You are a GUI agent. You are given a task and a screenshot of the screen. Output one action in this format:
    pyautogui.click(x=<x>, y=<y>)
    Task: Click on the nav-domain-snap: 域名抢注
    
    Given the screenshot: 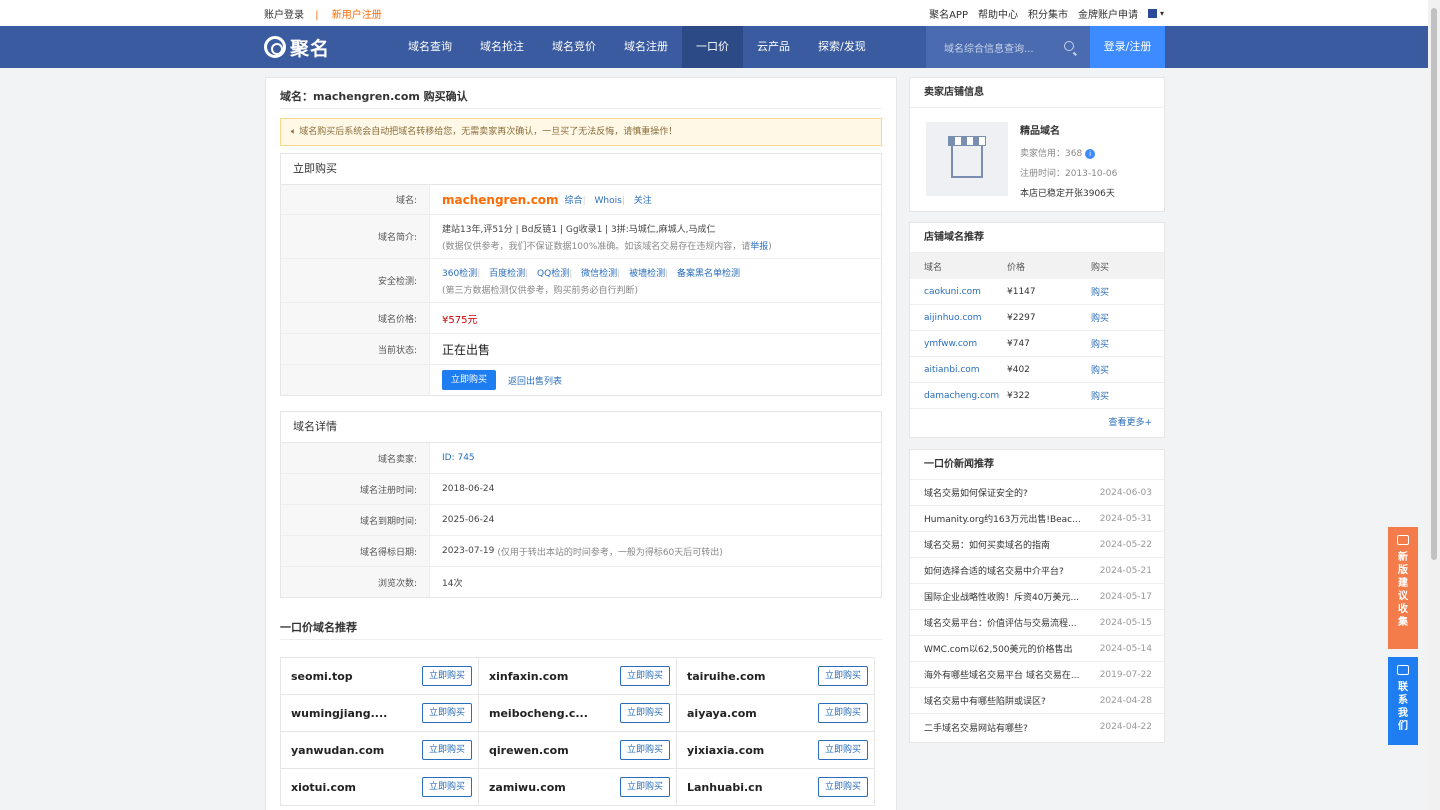 What is the action you would take?
    pyautogui.click(x=502, y=47)
    